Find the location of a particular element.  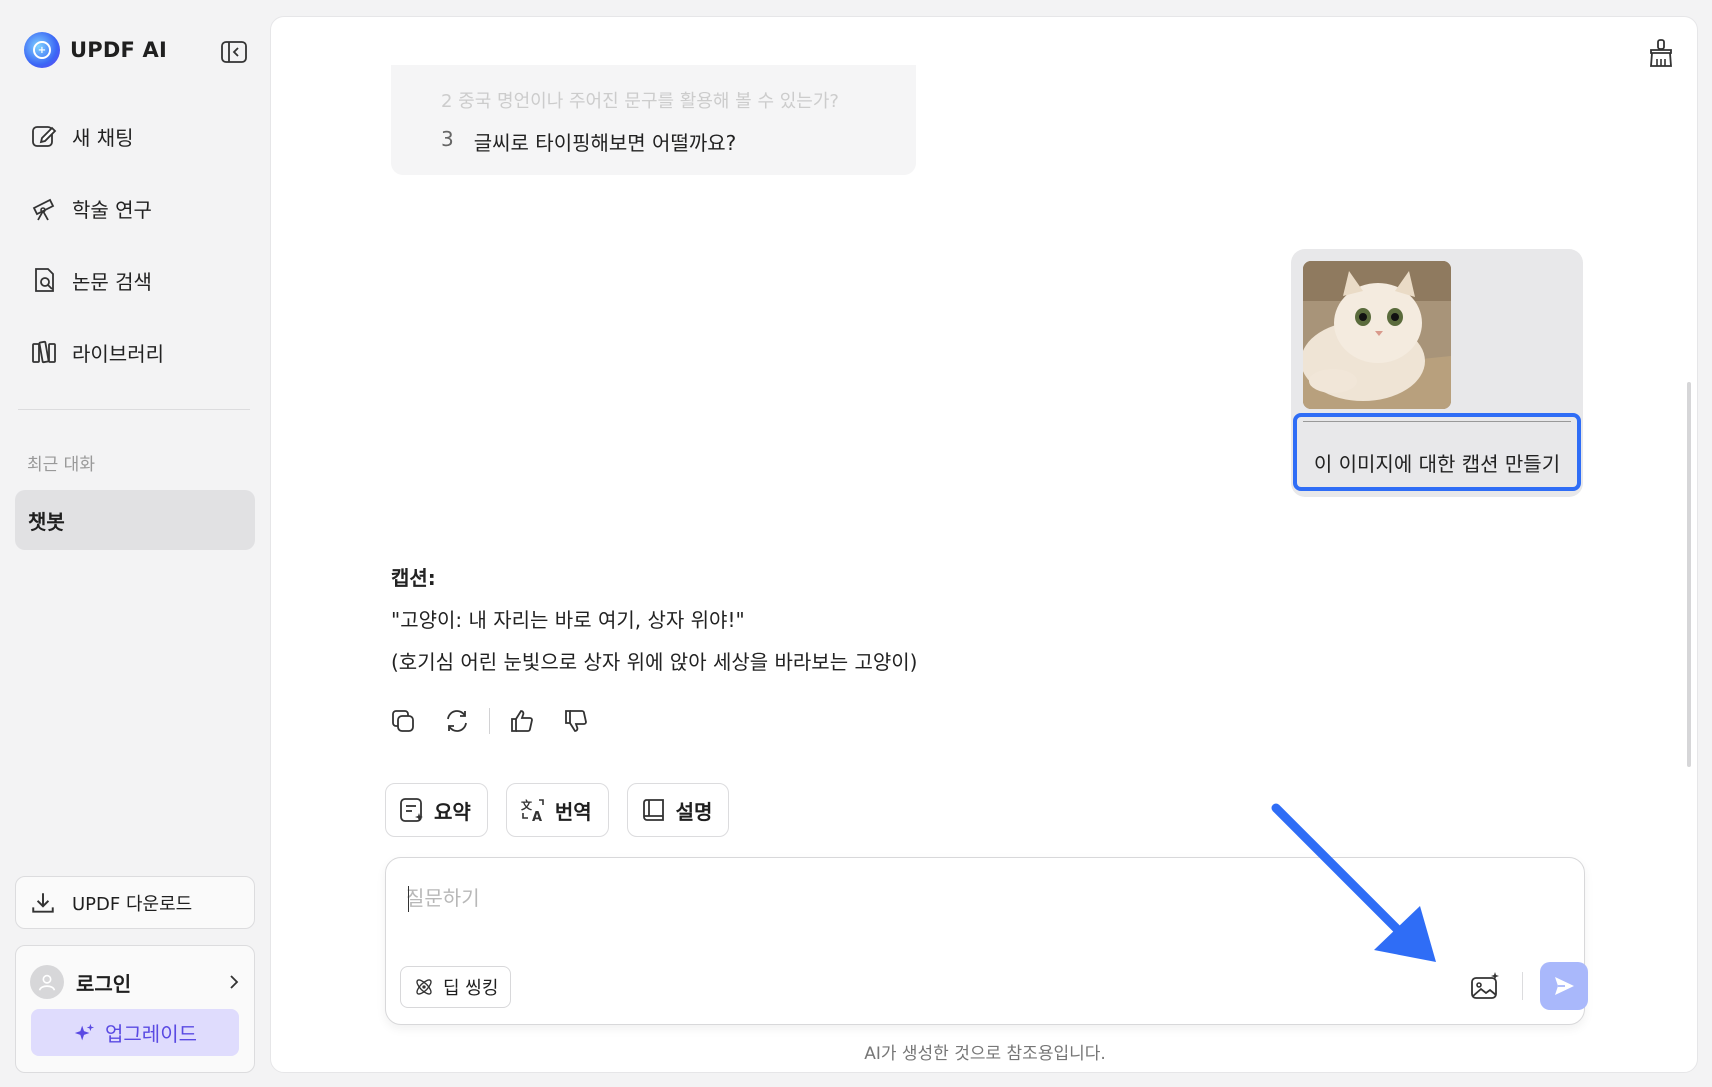

upload-image-button is located at coordinates (1485, 987).